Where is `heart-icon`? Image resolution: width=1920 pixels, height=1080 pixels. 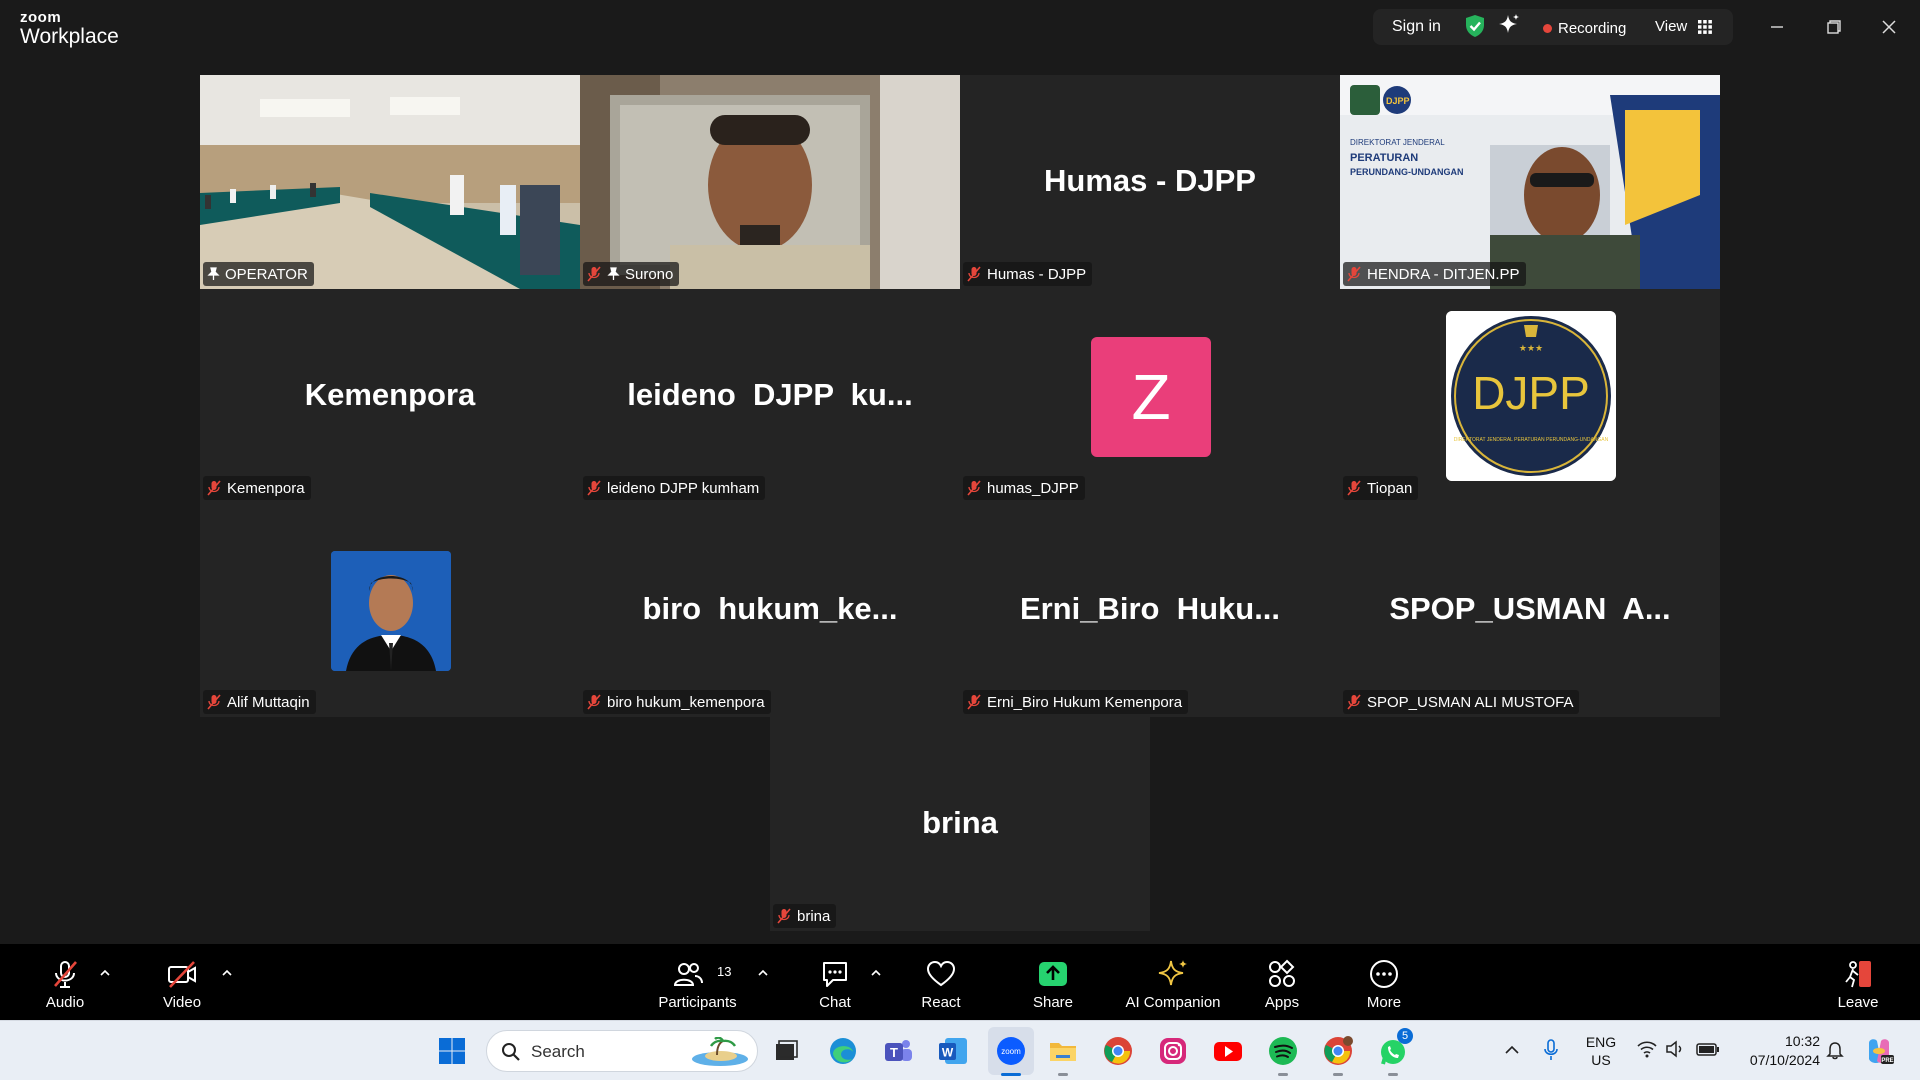 heart-icon is located at coordinates (941, 973).